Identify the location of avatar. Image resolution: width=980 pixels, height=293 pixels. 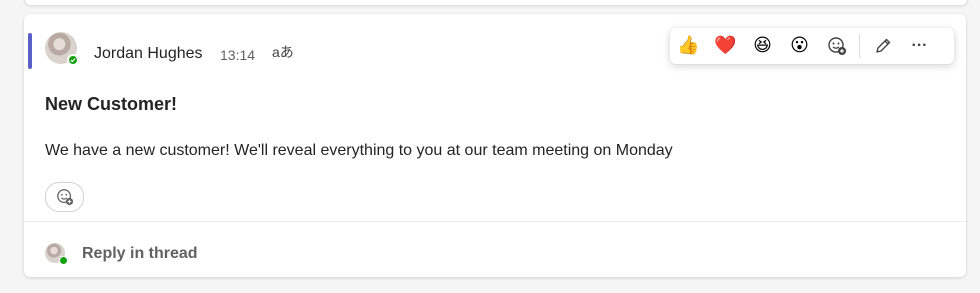
(62, 49).